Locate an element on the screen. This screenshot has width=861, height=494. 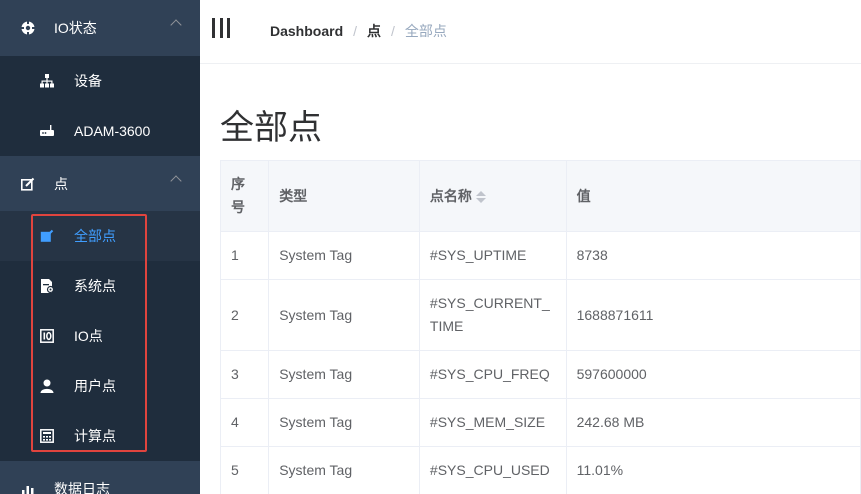
cell-name: #SYS_CPU_USED is located at coordinates (492, 470).